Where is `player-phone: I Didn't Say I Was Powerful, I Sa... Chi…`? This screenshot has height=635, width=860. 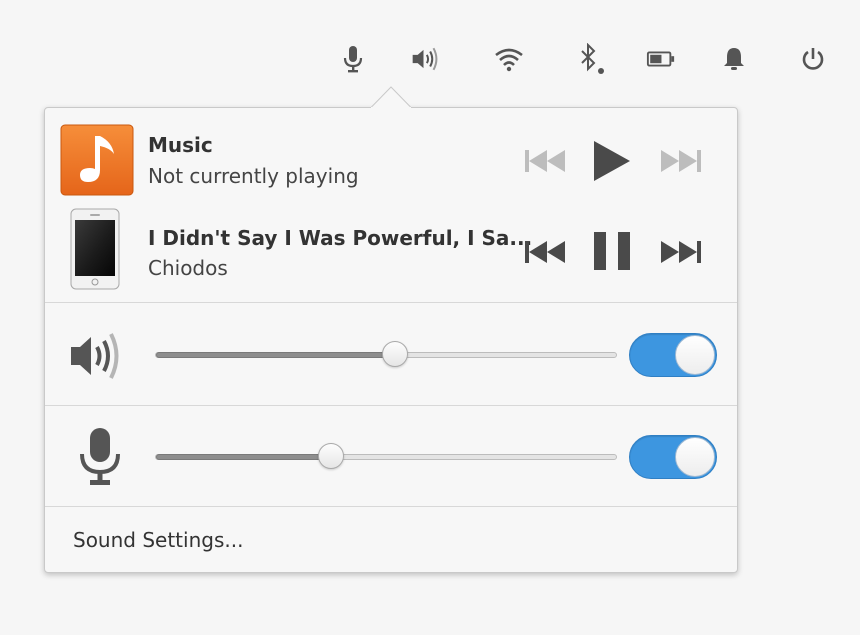
player-phone: I Didn't Say I Was Powerful, I Sa... Chi… is located at coordinates (391, 253).